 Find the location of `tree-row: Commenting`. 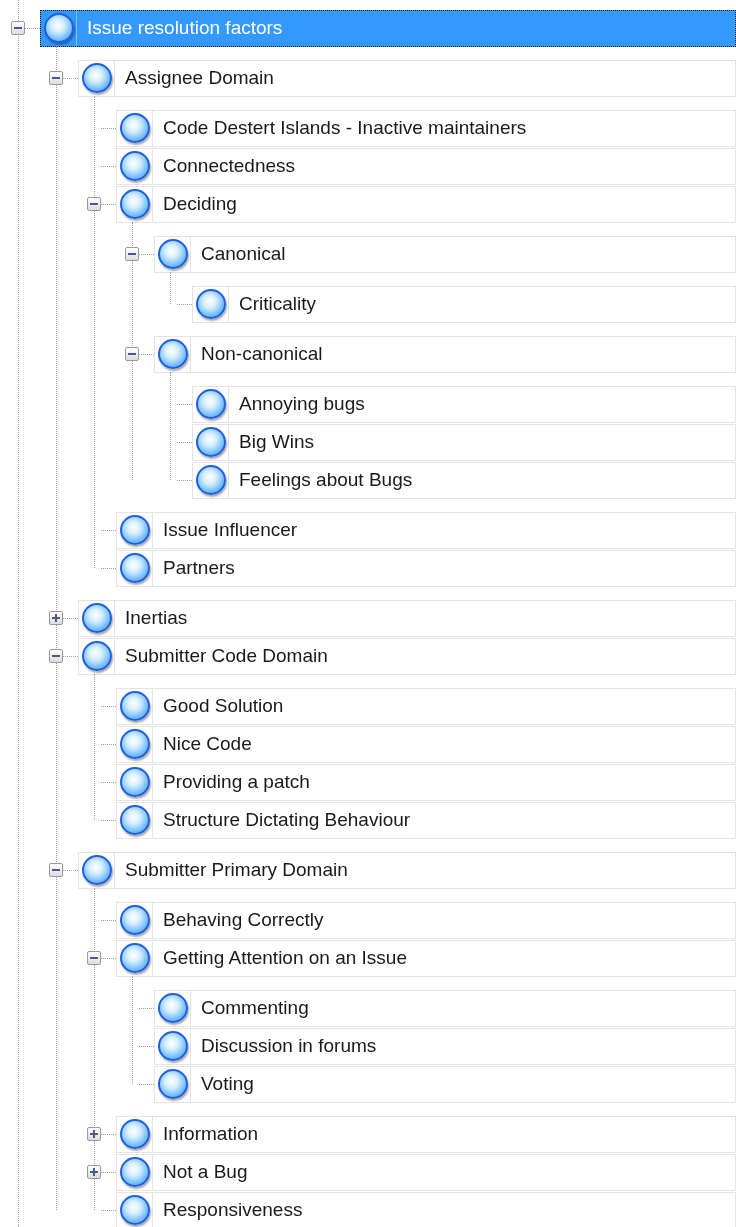

tree-row: Commenting is located at coordinates (445, 1008).